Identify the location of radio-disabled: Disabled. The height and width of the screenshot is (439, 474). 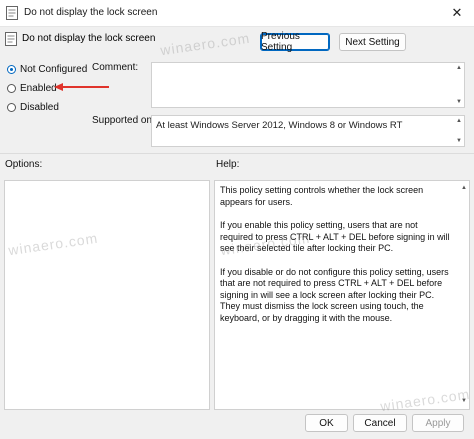
(33, 107).